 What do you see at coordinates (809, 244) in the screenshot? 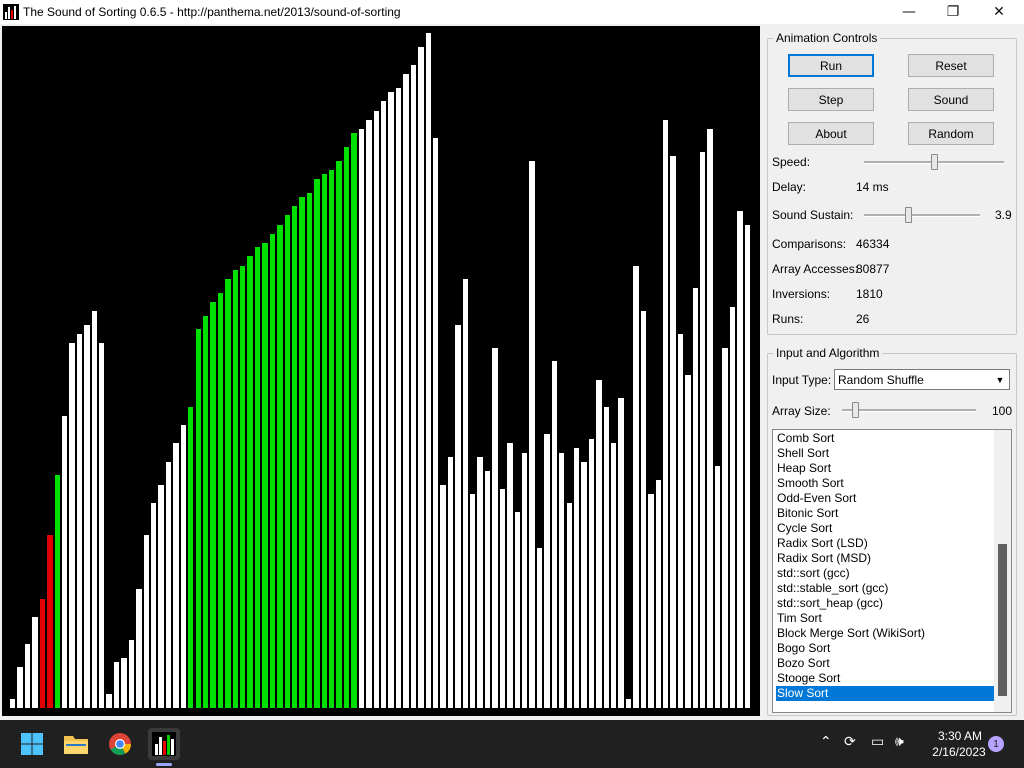
I see `comparisons-label: Comparisons:` at bounding box center [809, 244].